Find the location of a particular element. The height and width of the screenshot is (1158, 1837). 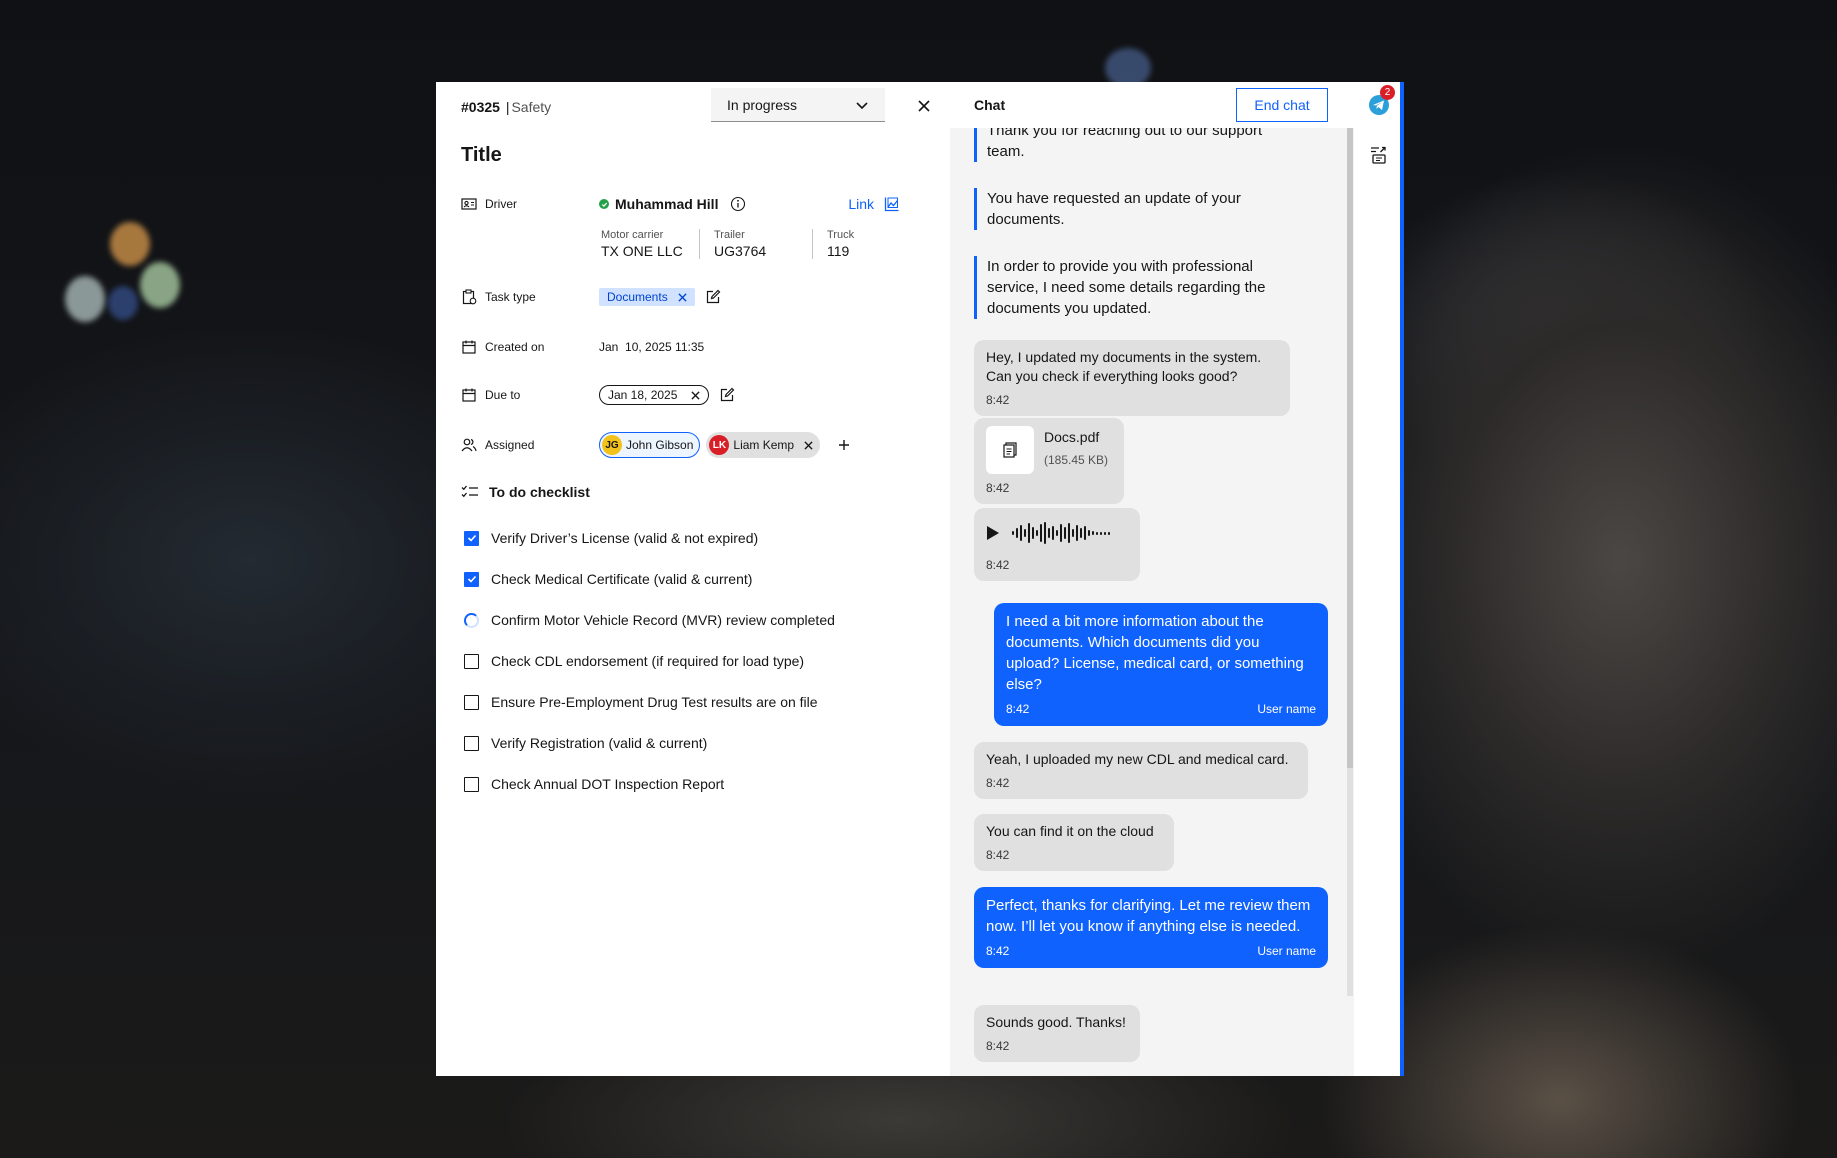

due-to-row: Due to Jan 18, 2025 is located at coordinates (695, 395).